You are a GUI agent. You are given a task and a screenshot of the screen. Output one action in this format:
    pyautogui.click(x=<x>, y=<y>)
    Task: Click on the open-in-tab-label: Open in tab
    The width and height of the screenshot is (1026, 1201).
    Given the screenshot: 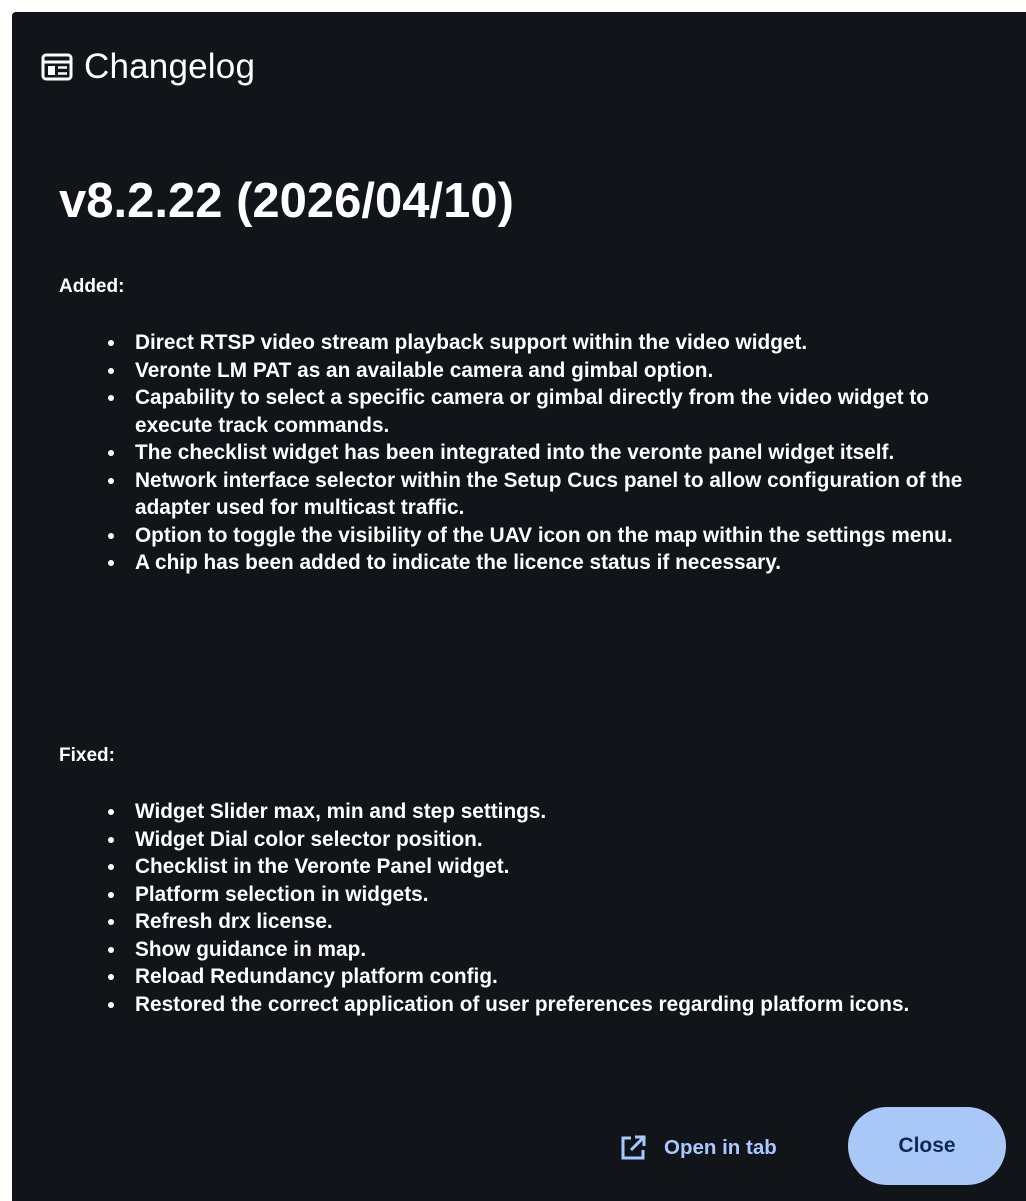 What is the action you would take?
    pyautogui.click(x=720, y=1147)
    